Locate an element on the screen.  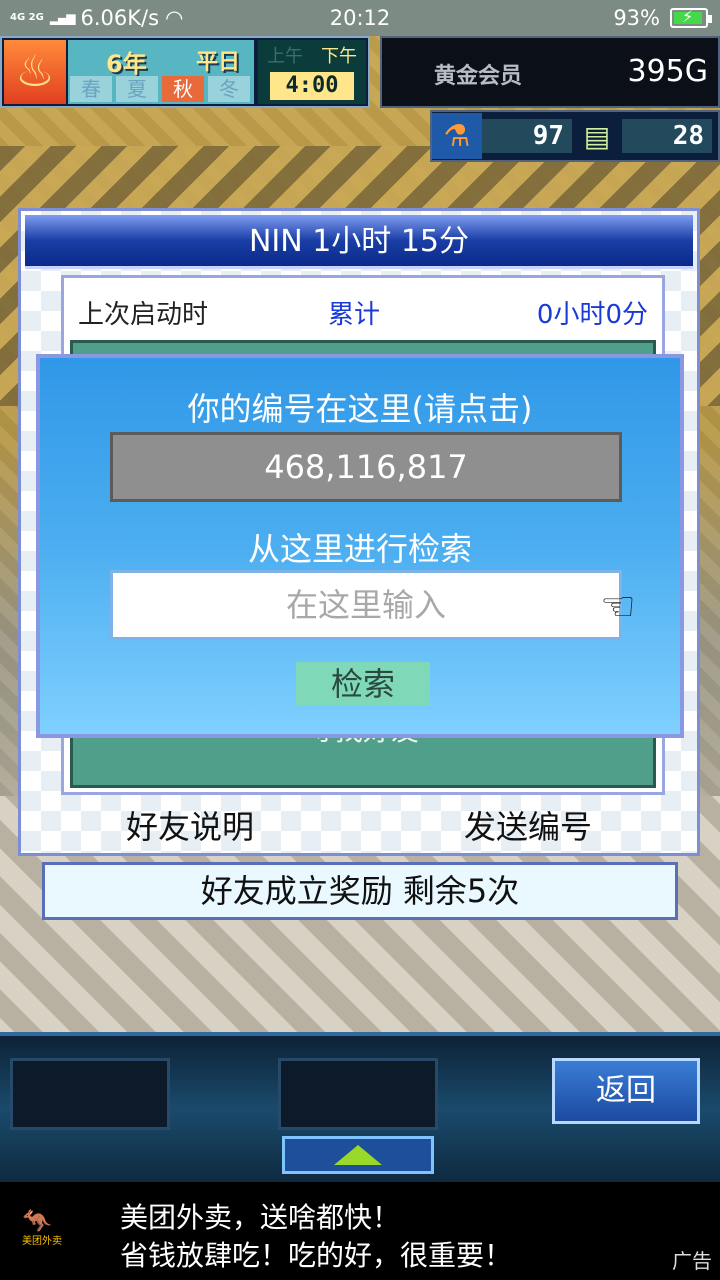
resource-hud: ⚗ 97 ▤ 28 is located at coordinates (575, 136).